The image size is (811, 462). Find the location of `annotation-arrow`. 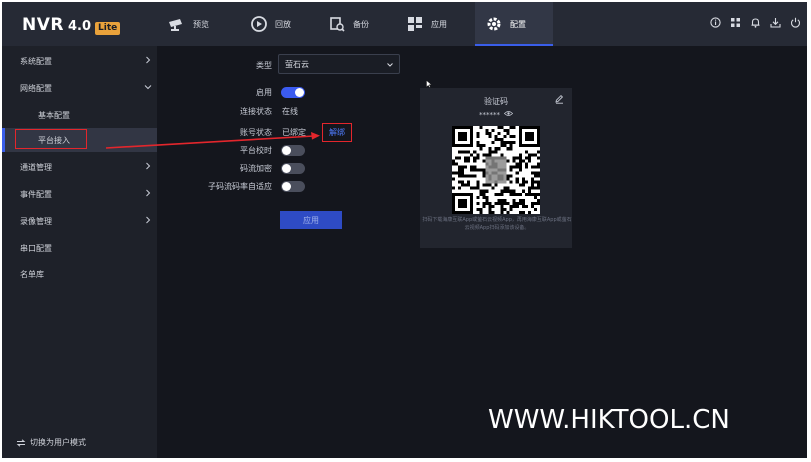

annotation-arrow is located at coordinates (212, 140).